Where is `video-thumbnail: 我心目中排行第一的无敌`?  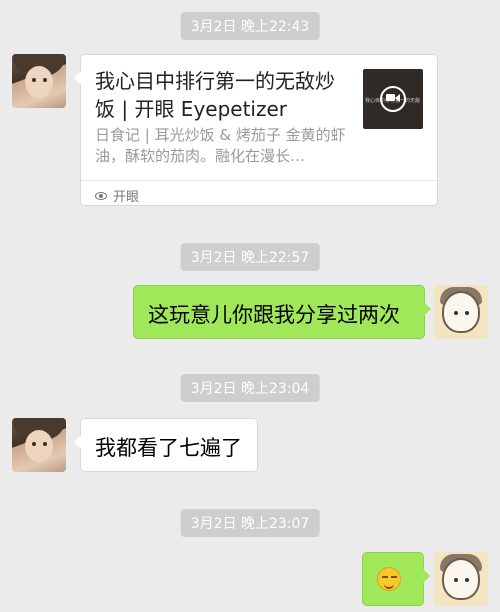 video-thumbnail: 我心目中排行第一的无敌 is located at coordinates (393, 99).